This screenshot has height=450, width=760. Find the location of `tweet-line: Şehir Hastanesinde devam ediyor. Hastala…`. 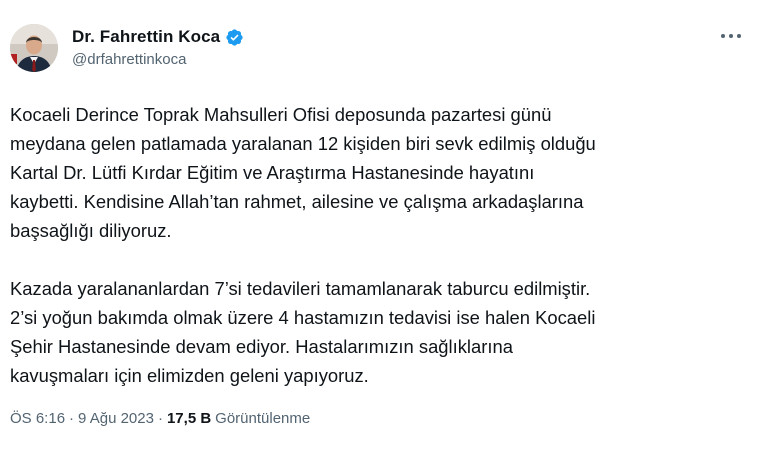

tweet-line: Şehir Hastanesinde devam ediyor. Hastala… is located at coordinates (261, 346).